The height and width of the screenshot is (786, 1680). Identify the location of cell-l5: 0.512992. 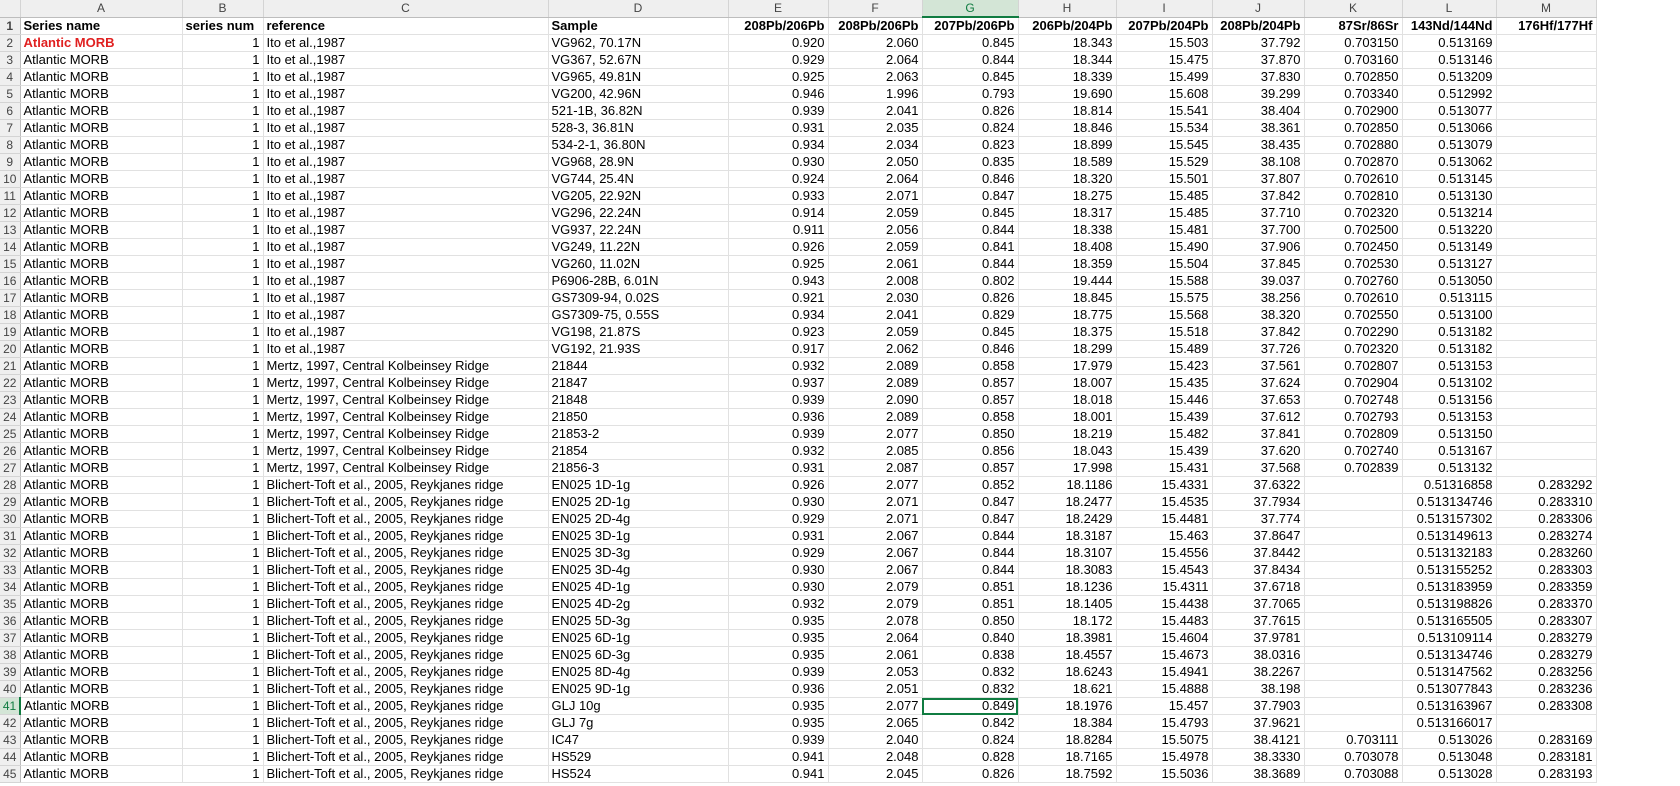
(1449, 94).